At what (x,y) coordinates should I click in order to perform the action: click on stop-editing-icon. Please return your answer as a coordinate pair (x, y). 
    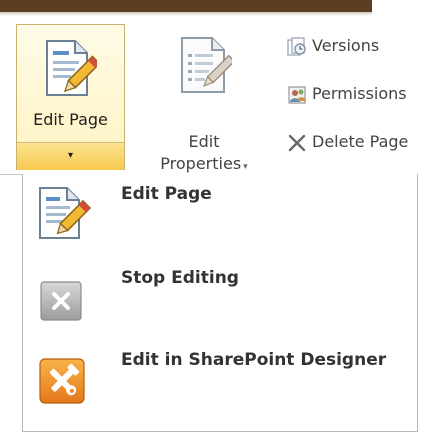
    Looking at the image, I should click on (61, 301).